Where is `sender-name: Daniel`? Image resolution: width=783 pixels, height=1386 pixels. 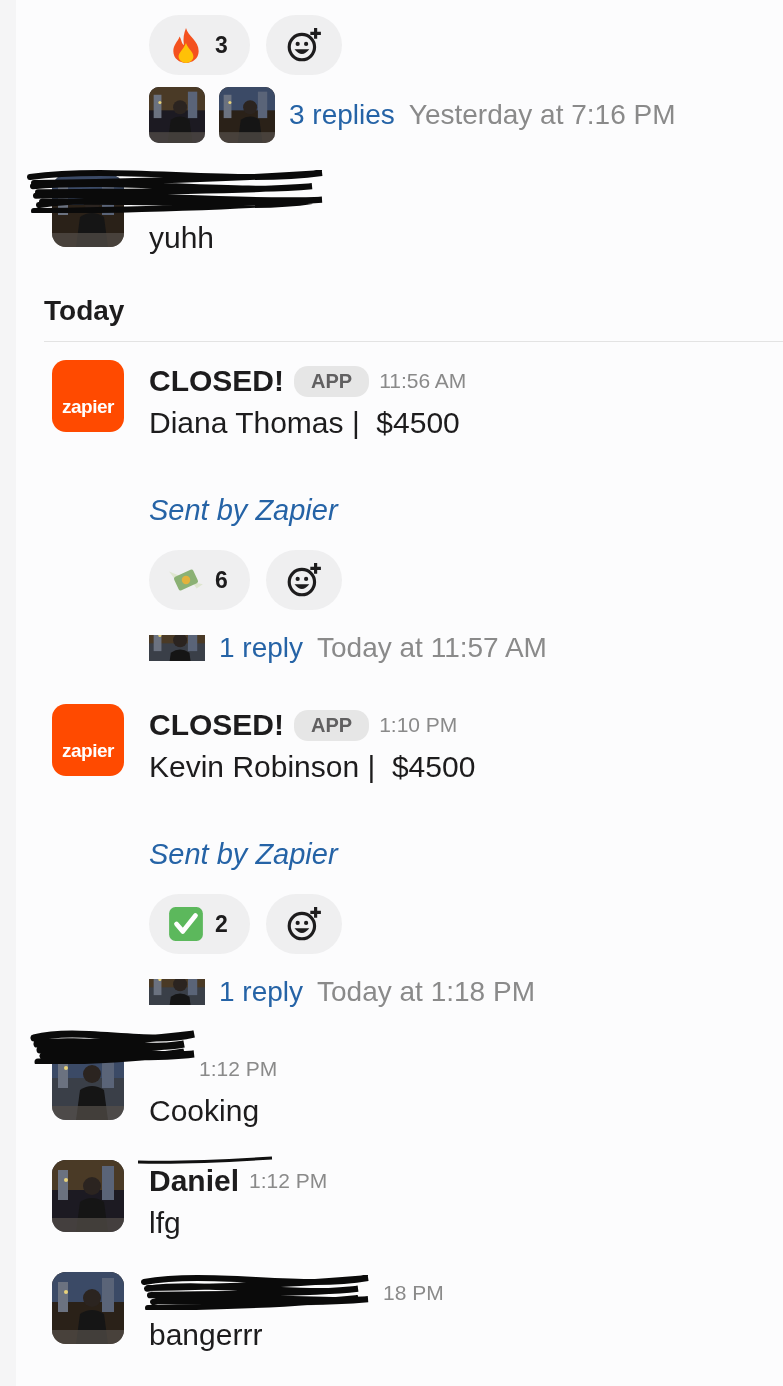 sender-name: Daniel is located at coordinates (194, 1181).